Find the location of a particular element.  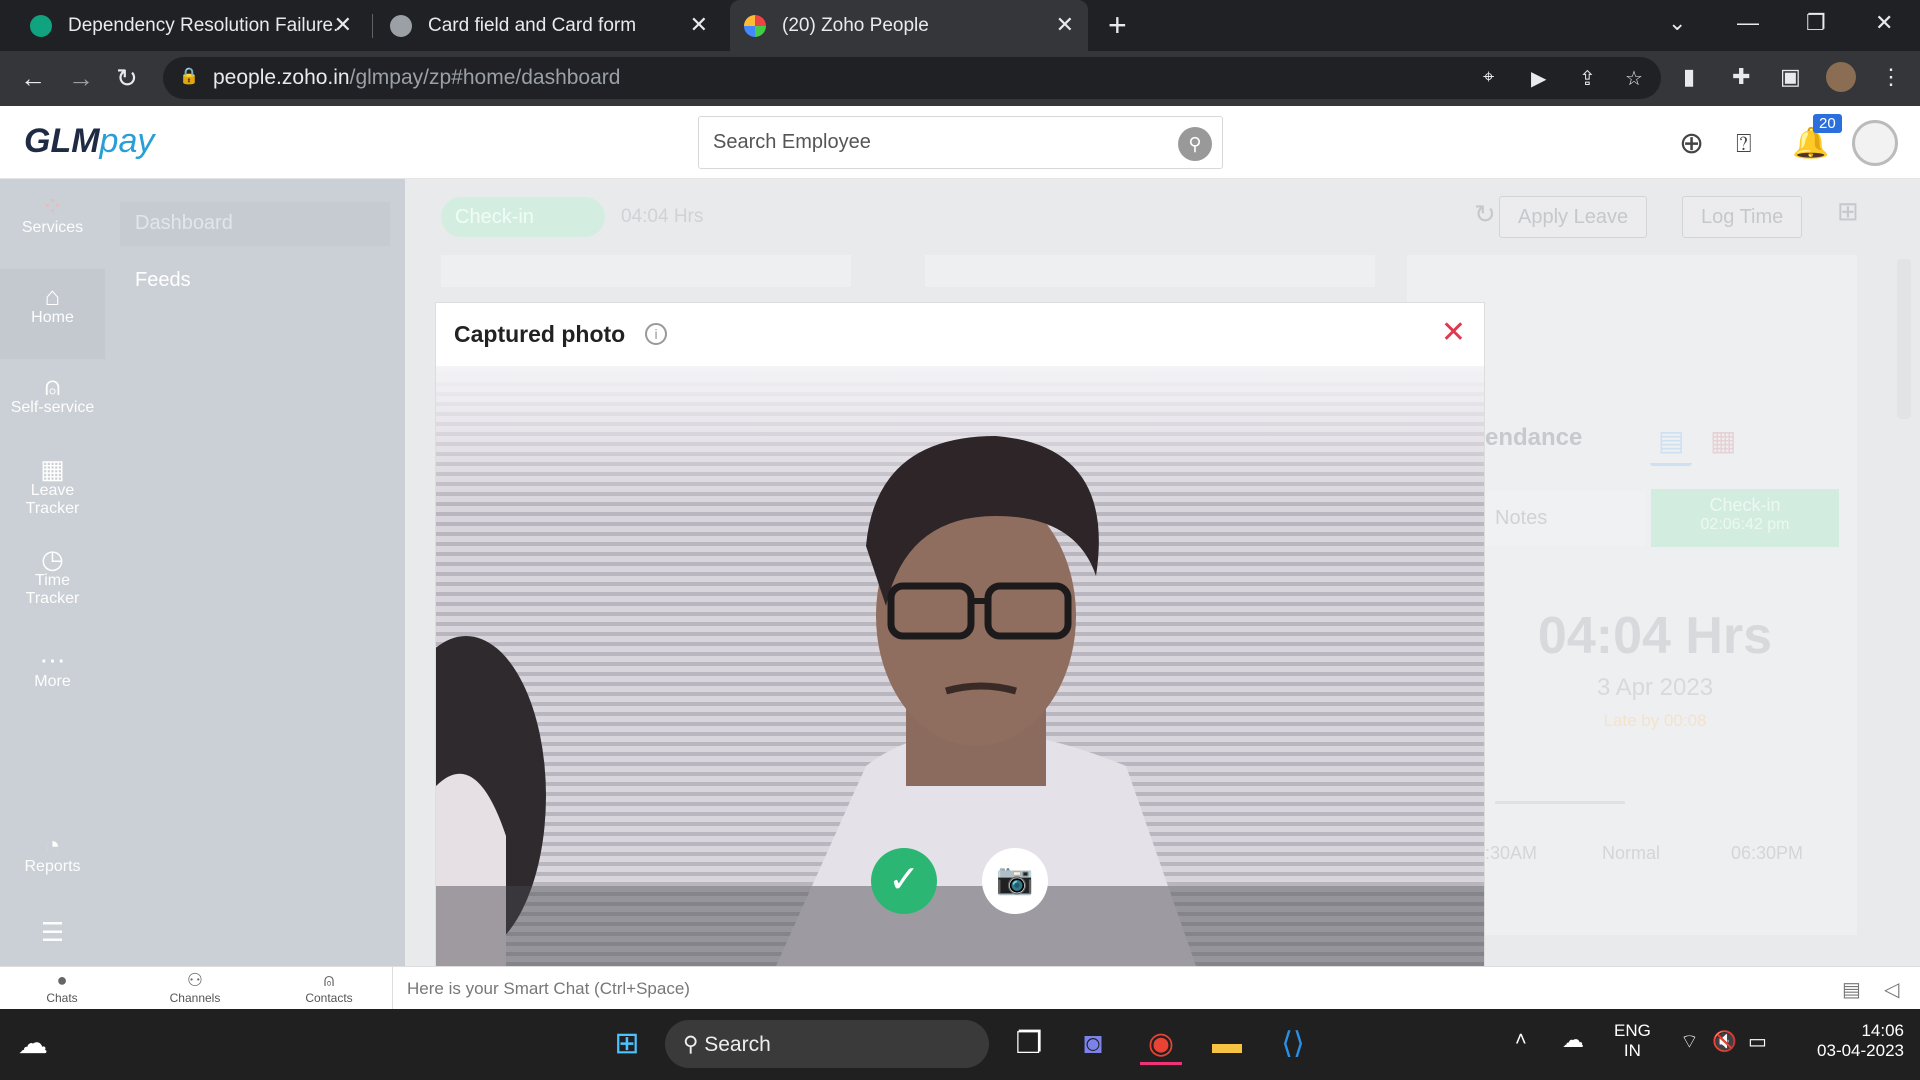

url-text: people.zoho.in/glmpay/zp#home/dashboard is located at coordinates (416, 78).